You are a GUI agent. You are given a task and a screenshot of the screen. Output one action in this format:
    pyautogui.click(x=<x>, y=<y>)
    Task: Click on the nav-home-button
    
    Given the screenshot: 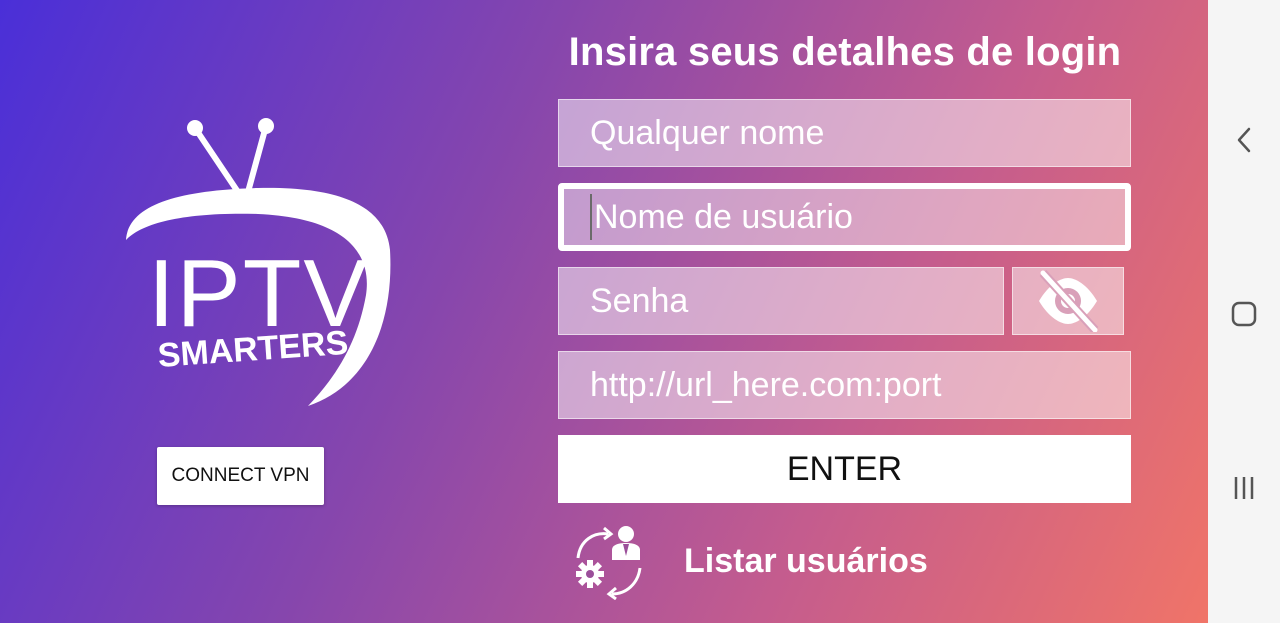 What is the action you would take?
    pyautogui.click(x=1244, y=314)
    